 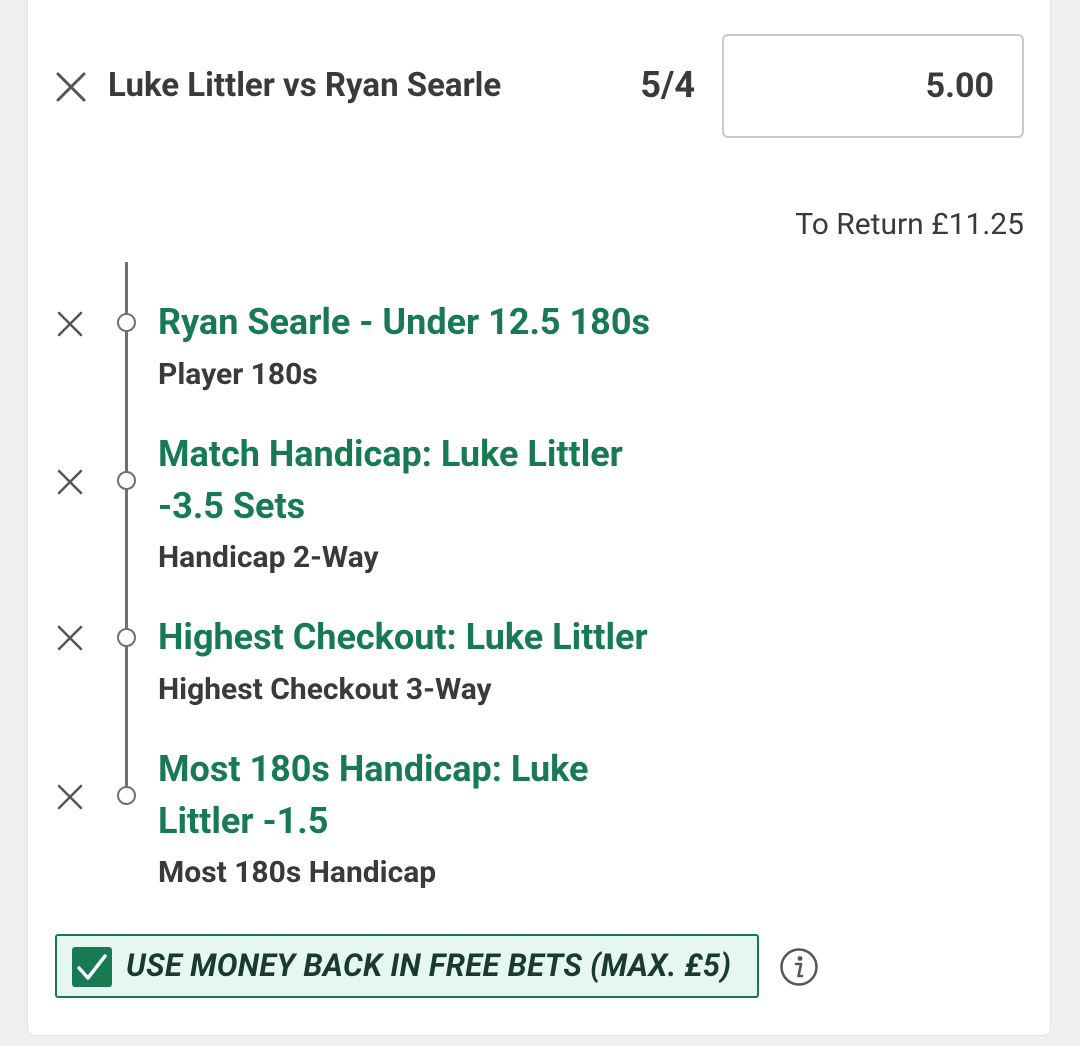 What do you see at coordinates (373, 769) in the screenshot?
I see `leg-selection-line: Most 180s Handicap: Luke` at bounding box center [373, 769].